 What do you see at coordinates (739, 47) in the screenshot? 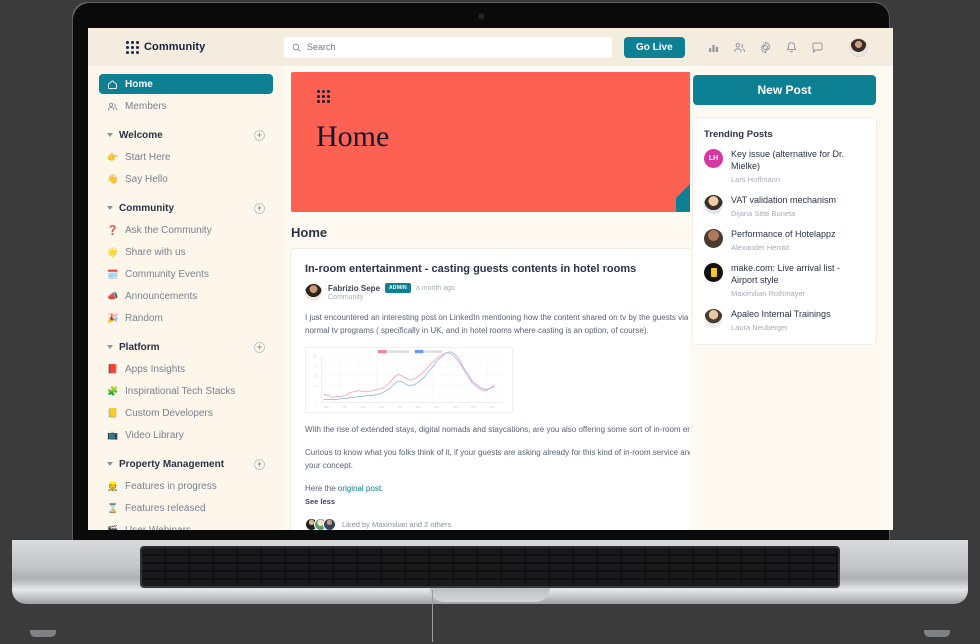
I see `people-icon` at bounding box center [739, 47].